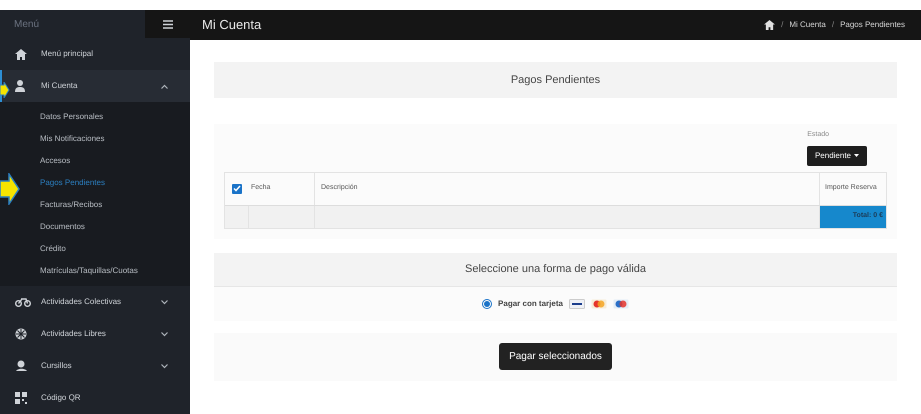 Image resolution: width=921 pixels, height=414 pixels. I want to click on select-all-checkbox, so click(237, 189).